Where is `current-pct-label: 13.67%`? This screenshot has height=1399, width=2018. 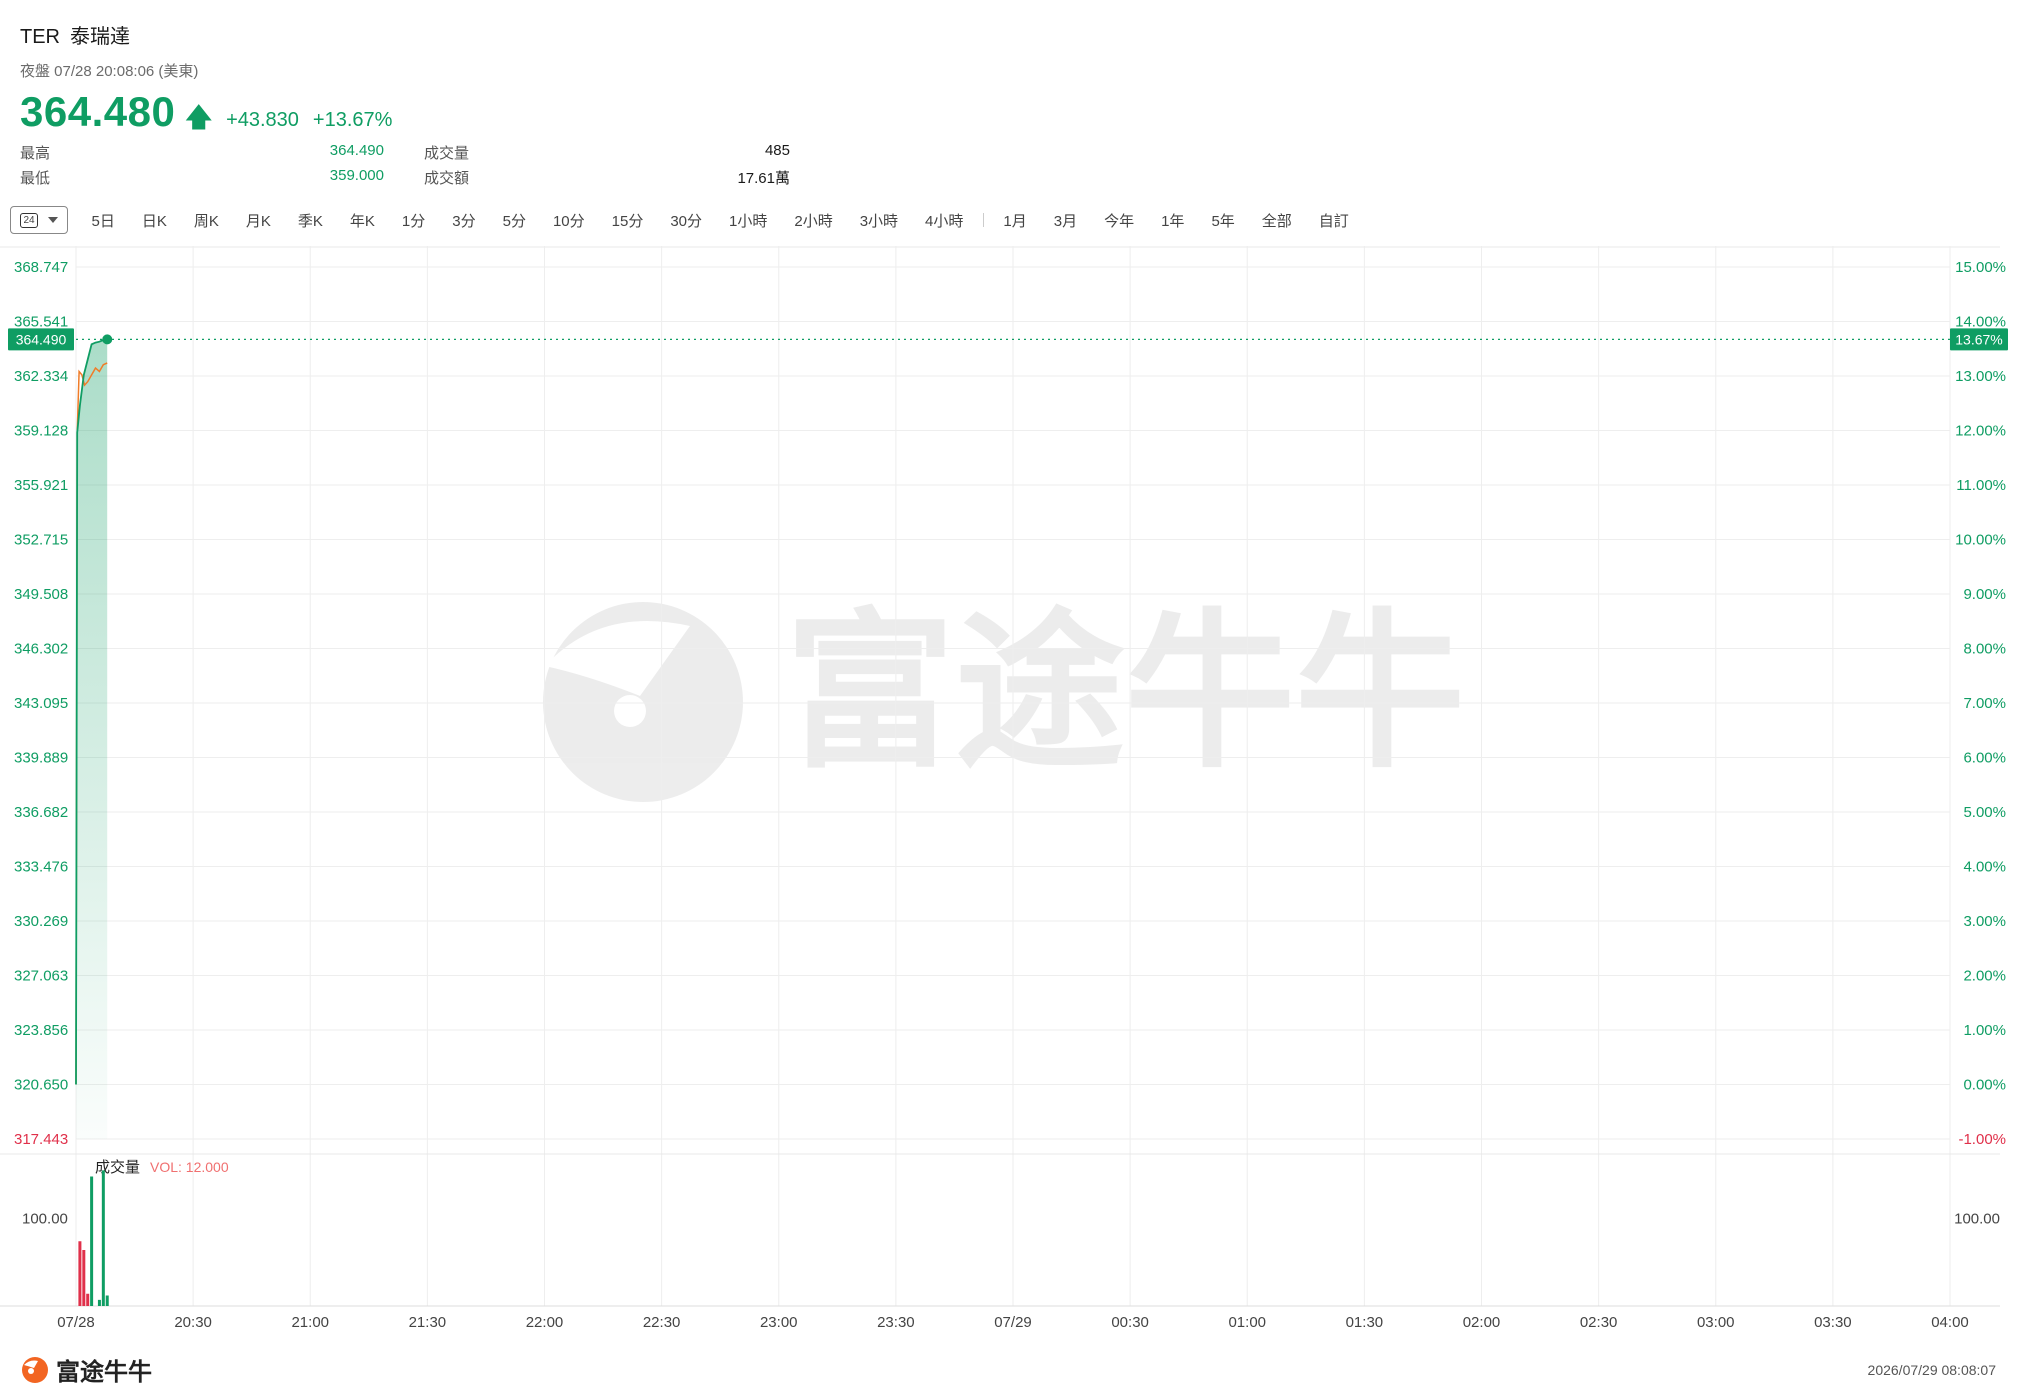
current-pct-label: 13.67% is located at coordinates (1978, 339).